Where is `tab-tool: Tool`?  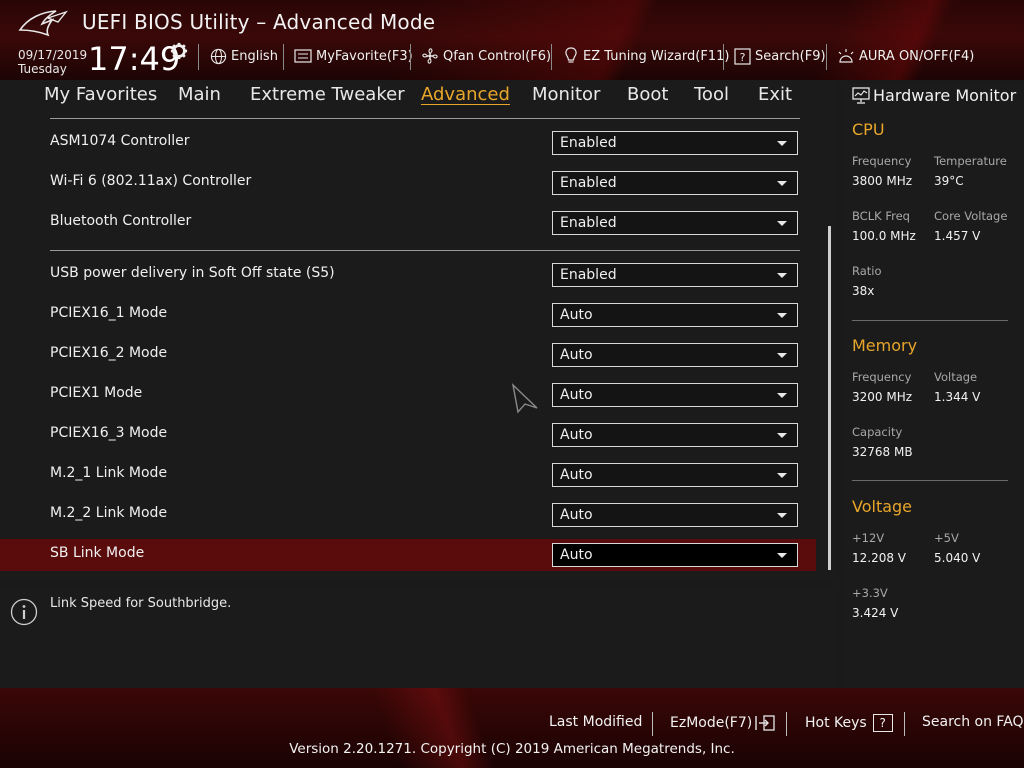
tab-tool: Tool is located at coordinates (711, 94).